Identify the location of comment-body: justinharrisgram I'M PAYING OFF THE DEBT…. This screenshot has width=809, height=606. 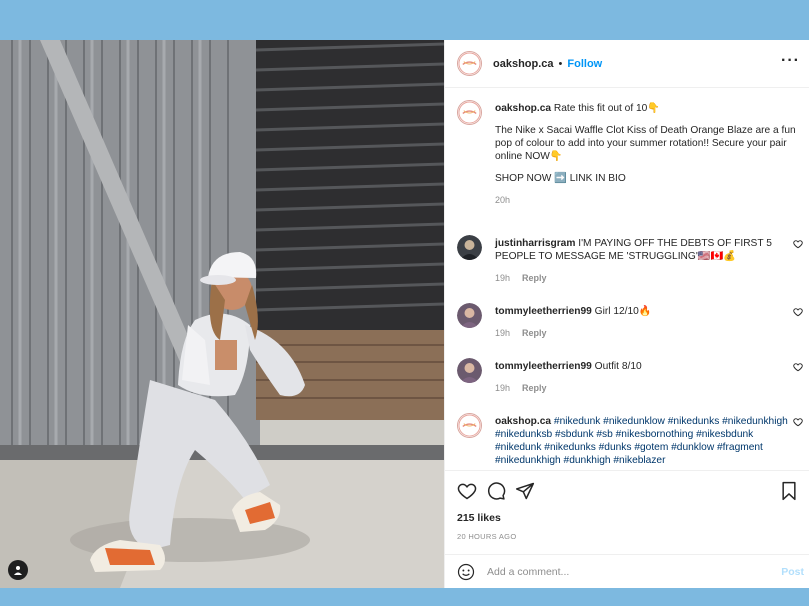
(647, 261).